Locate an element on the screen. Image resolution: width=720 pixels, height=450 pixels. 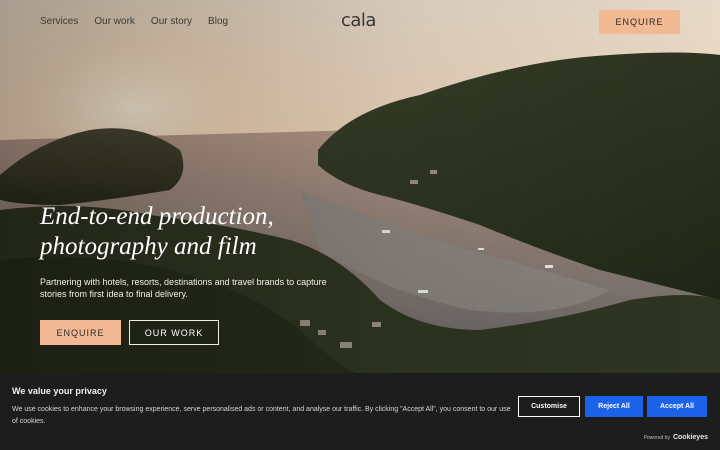
nav-link-our-story: Our story is located at coordinates (171, 22).